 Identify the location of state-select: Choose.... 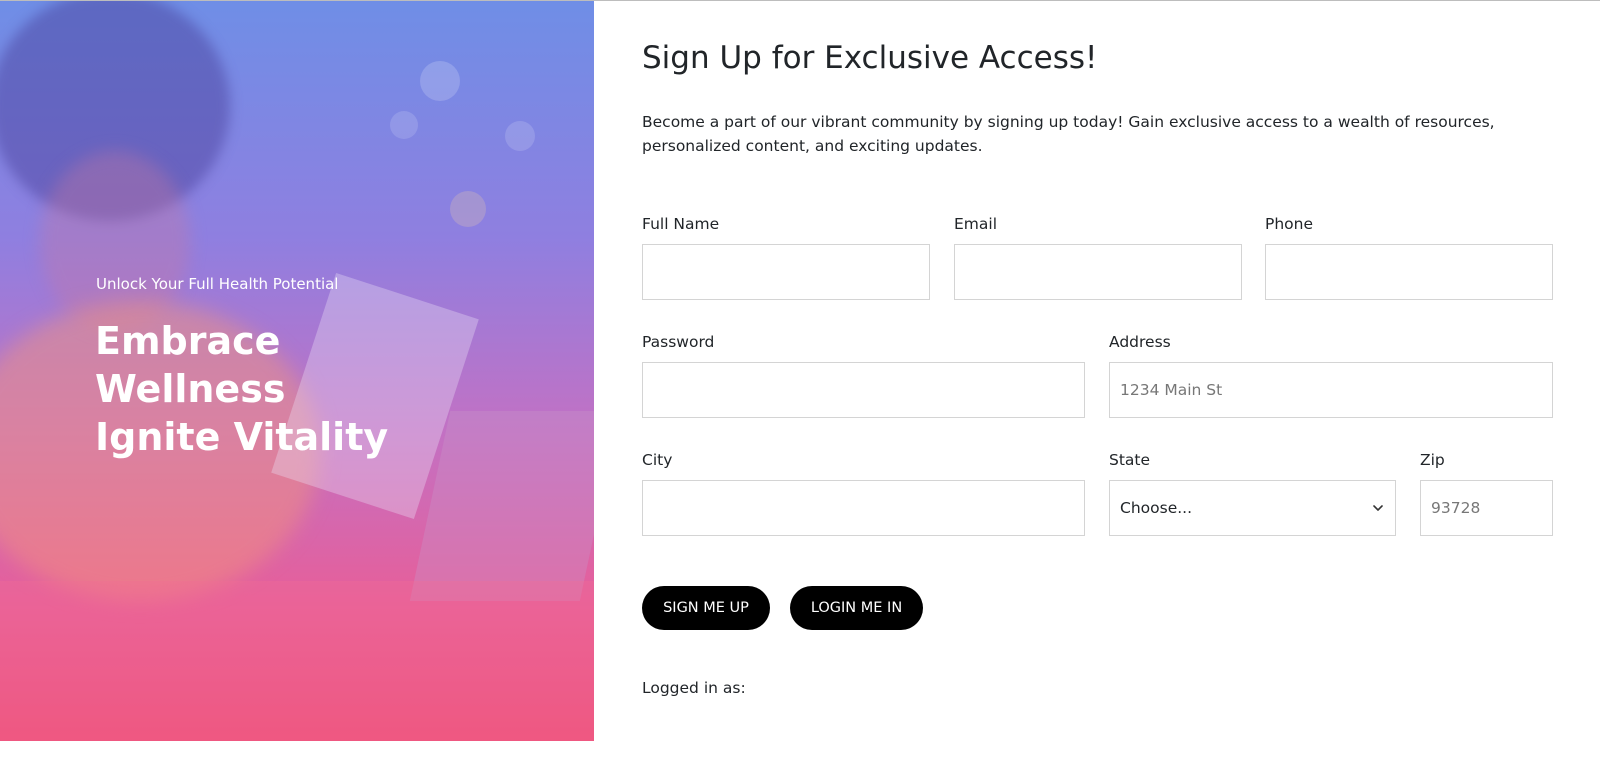
(1252, 508).